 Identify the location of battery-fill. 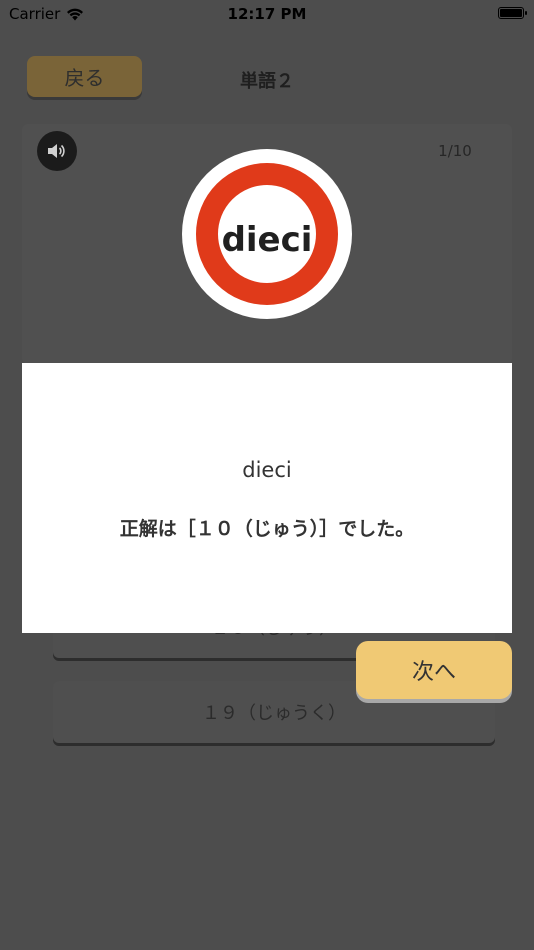
(511, 13).